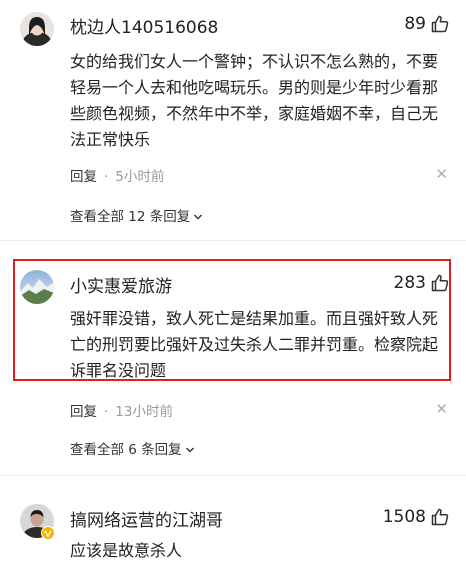 This screenshot has width=466, height=575. What do you see at coordinates (404, 517) in the screenshot?
I see `like-count: 1508` at bounding box center [404, 517].